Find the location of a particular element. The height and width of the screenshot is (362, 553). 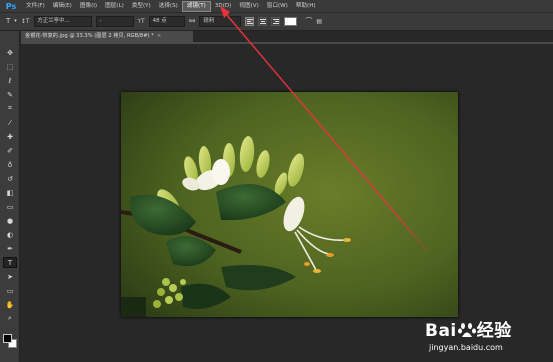

document-title: 金银花-恢复的.jpg @ 33.3% (图层 2 拷贝, RGB/8#) * is located at coordinates (89, 36).